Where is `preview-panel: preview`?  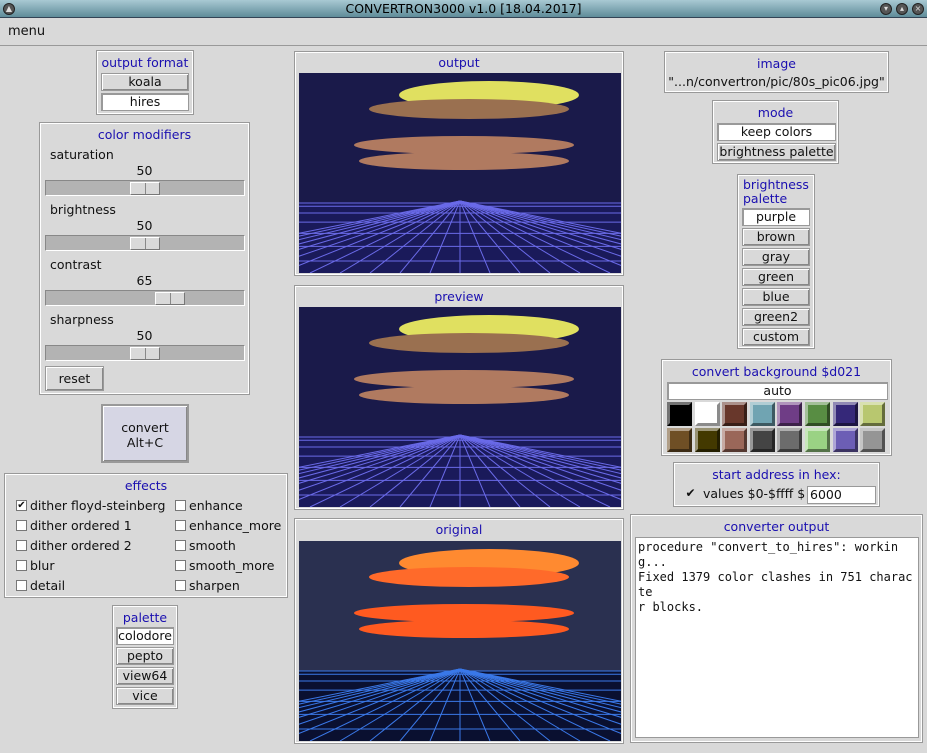
preview-panel: preview is located at coordinates (459, 397).